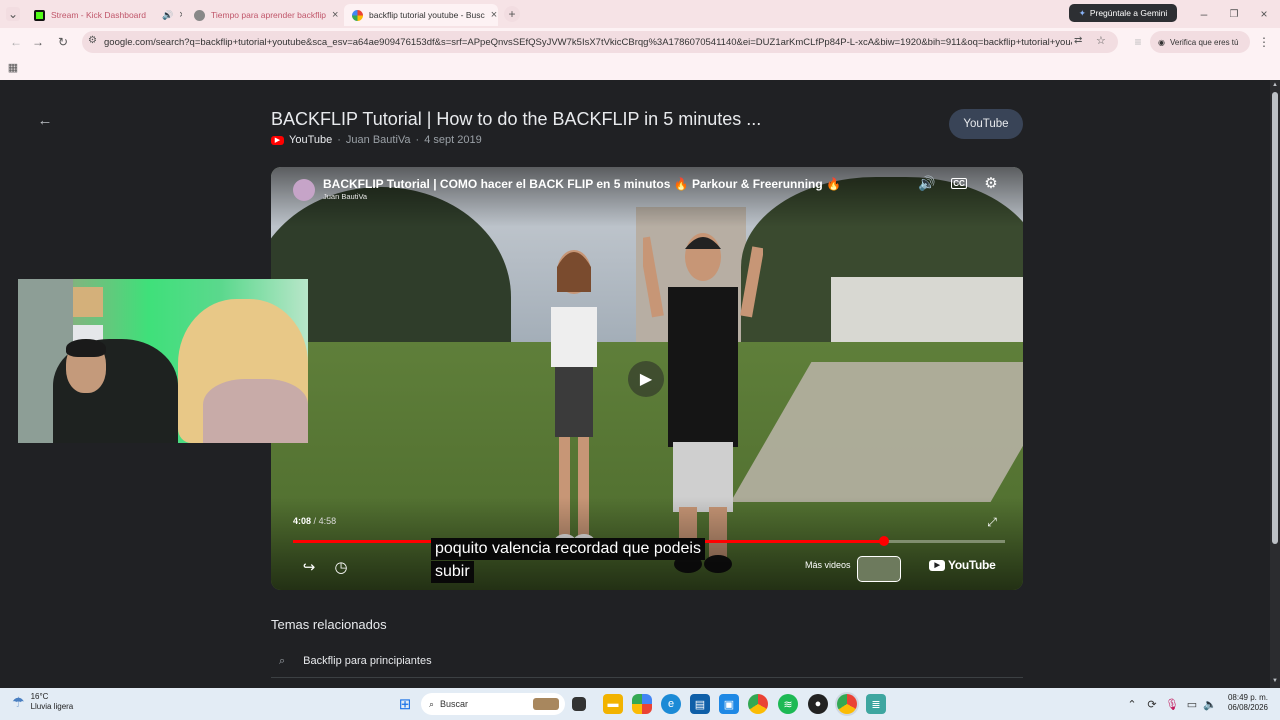 This screenshot has width=1280, height=720. What do you see at coordinates (367, 661) in the screenshot?
I see `related-query: Backflip para principiantes` at bounding box center [367, 661].